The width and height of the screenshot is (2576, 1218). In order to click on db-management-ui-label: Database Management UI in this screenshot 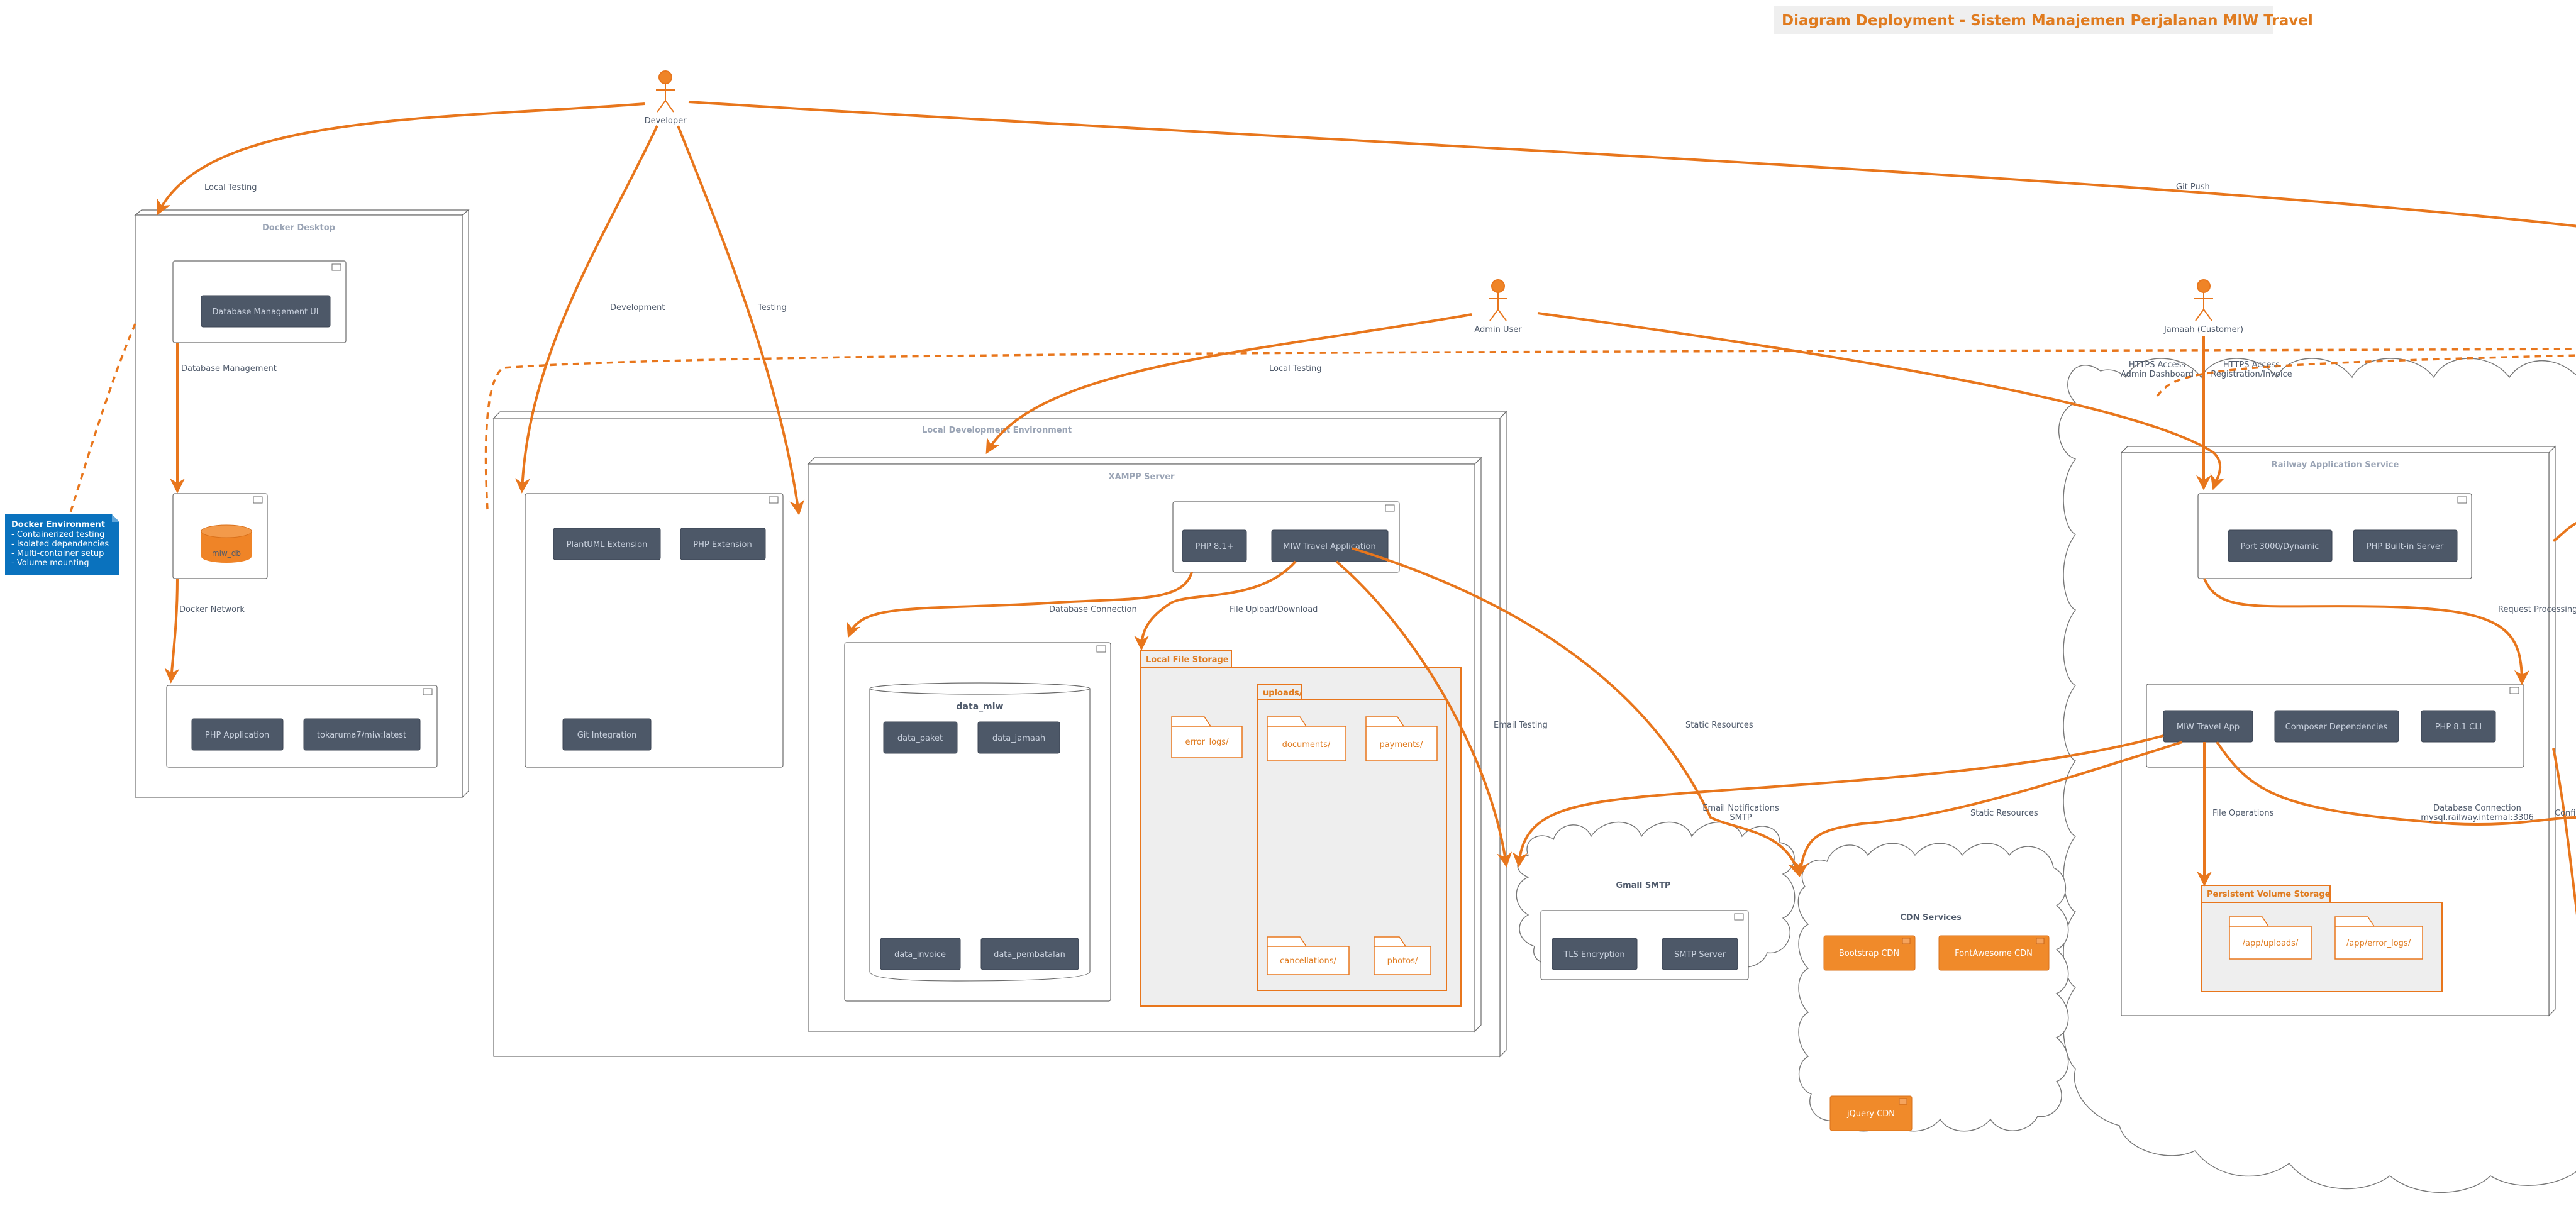, I will do `click(265, 312)`.